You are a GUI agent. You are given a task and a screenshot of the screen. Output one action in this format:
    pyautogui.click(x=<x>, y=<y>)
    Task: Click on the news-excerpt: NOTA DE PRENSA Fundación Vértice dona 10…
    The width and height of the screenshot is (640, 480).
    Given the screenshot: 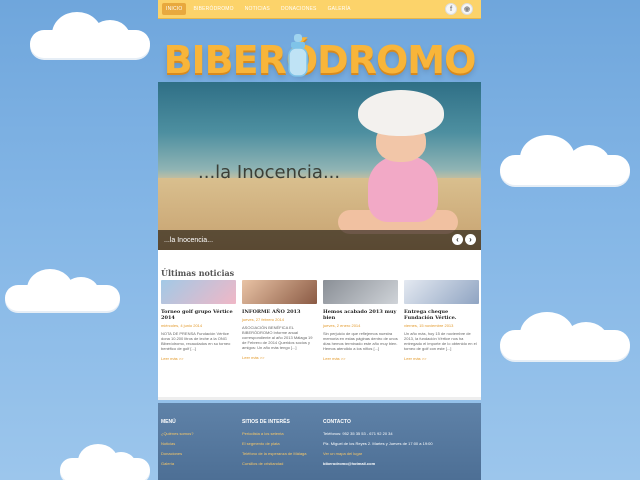 What is the action you would take?
    pyautogui.click(x=196, y=341)
    